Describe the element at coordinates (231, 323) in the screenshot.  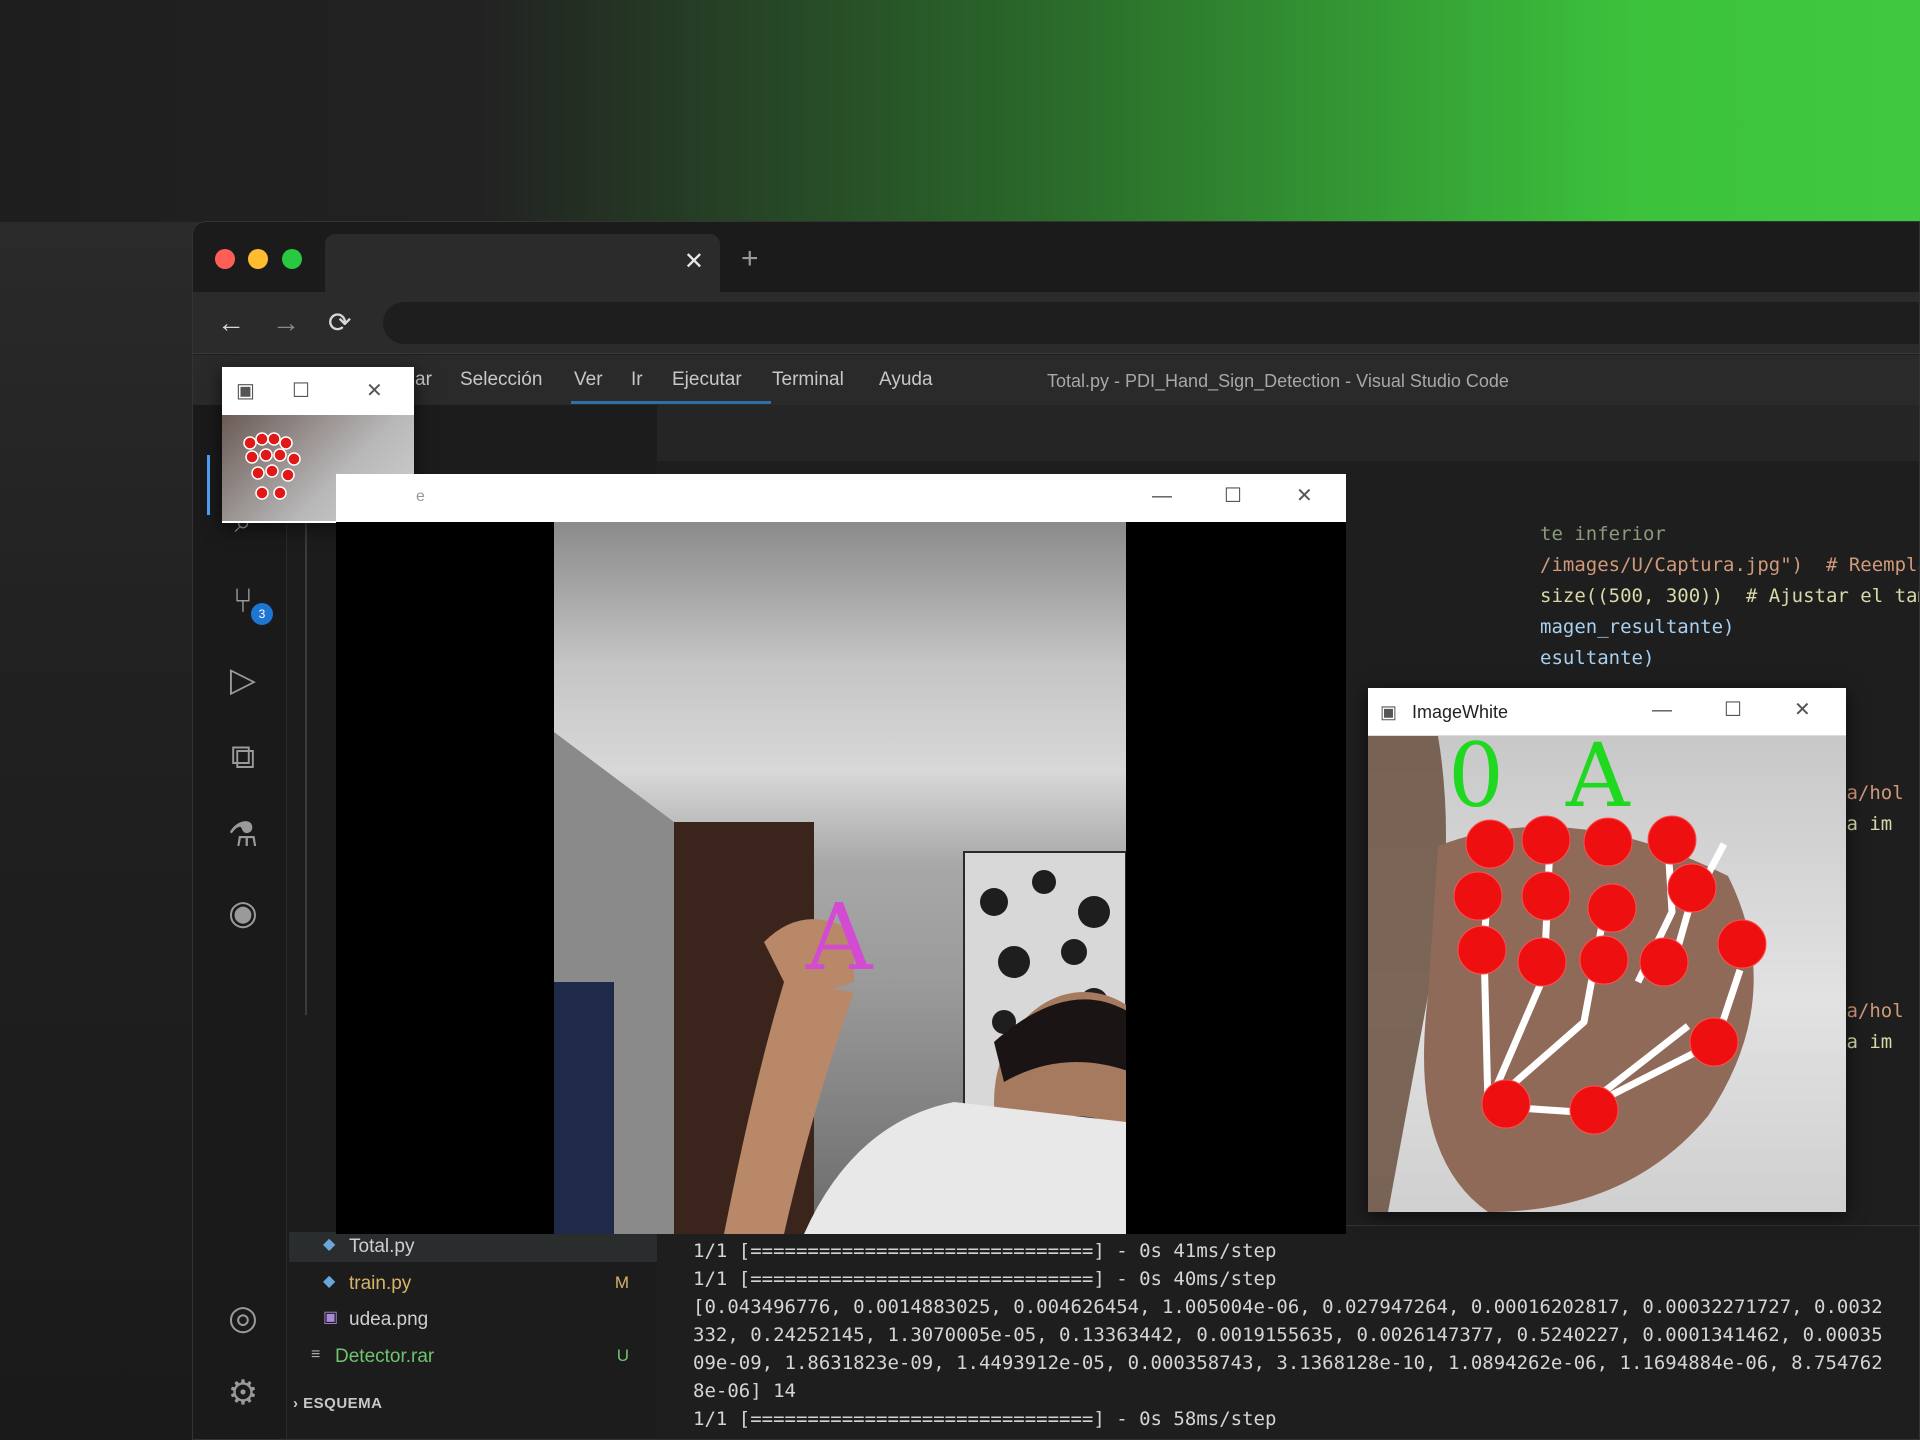
I see `back-arrow-icon: ←` at that location.